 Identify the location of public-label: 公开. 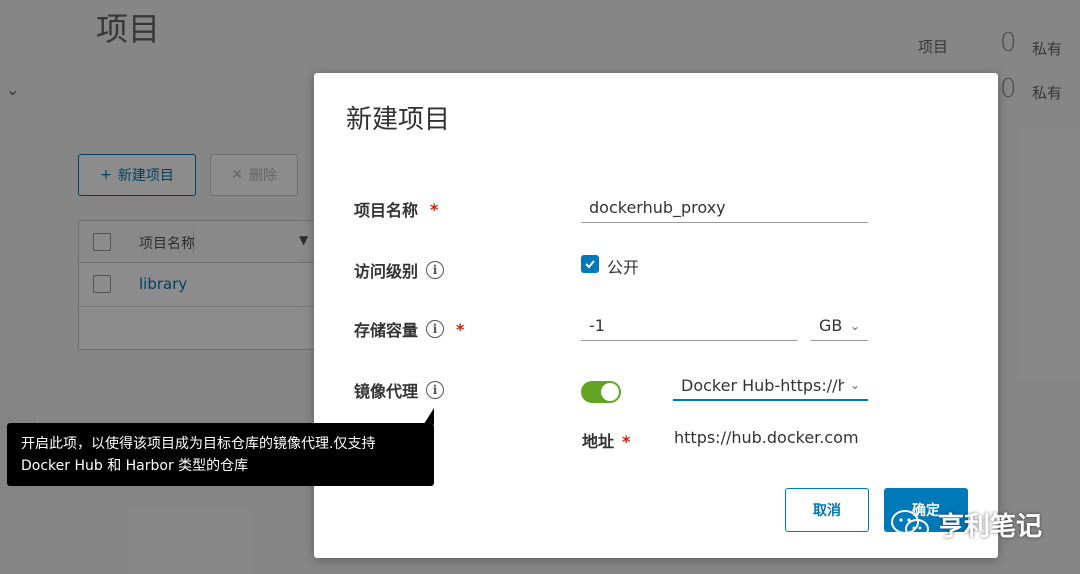
(623, 267).